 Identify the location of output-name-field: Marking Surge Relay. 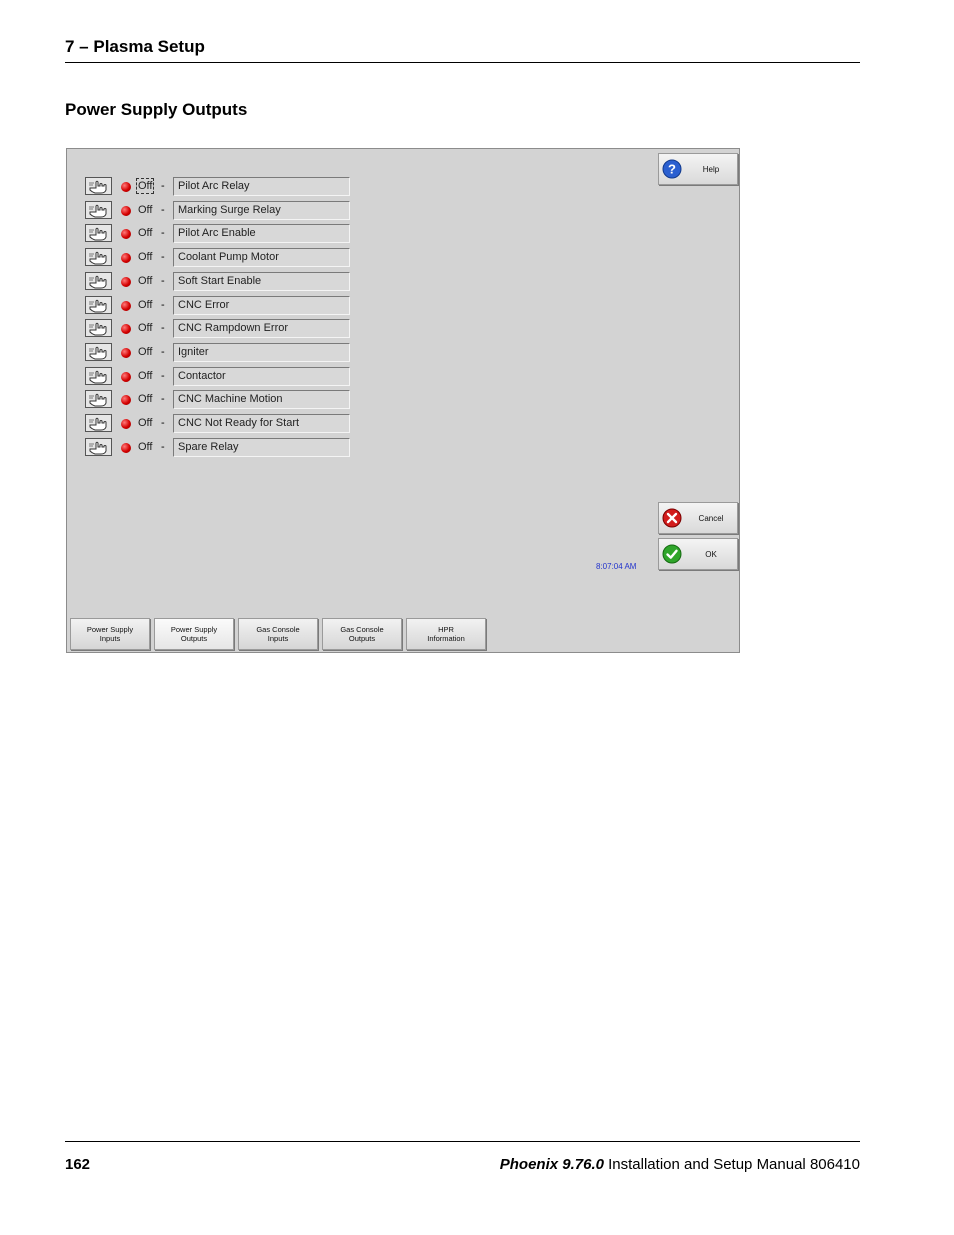
(261, 210).